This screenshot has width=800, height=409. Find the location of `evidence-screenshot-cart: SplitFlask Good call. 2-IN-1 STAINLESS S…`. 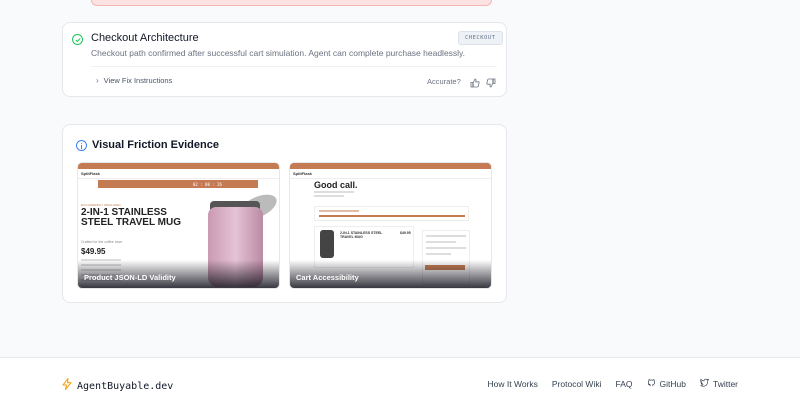

evidence-screenshot-cart: SplitFlask Good call. 2-IN-1 STAINLESS S… is located at coordinates (390, 225).